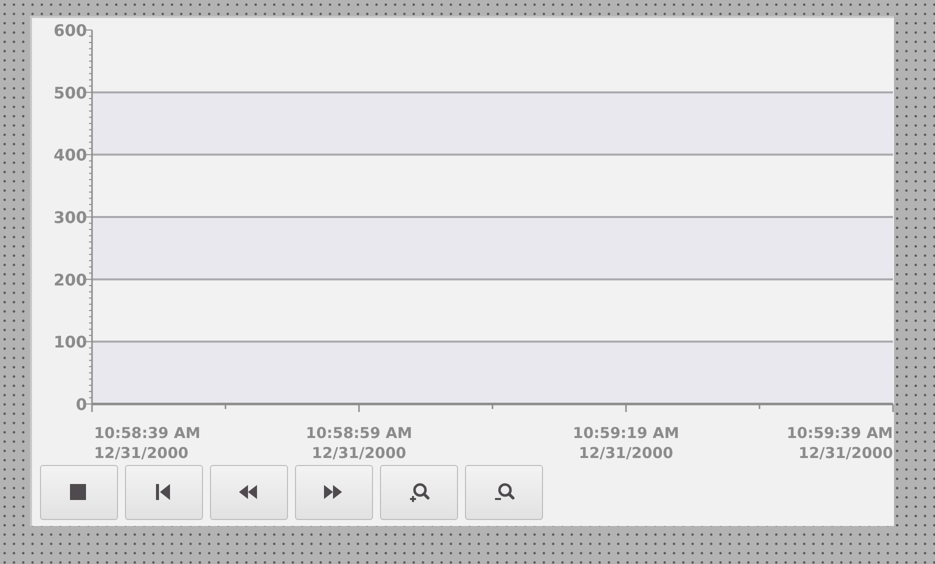 This screenshot has width=935, height=564. What do you see at coordinates (839, 443) in the screenshot?
I see `axis-label: 10:59:39 AM 12/31/2000` at bounding box center [839, 443].